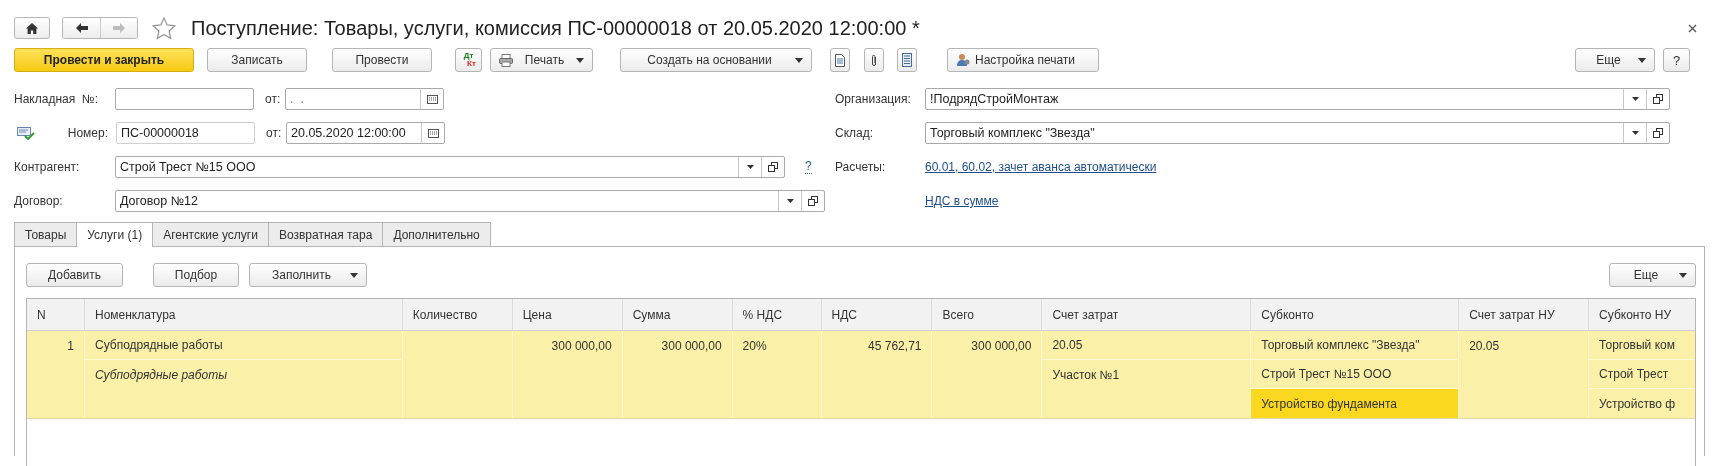 The height and width of the screenshot is (466, 1717). What do you see at coordinates (41, 314) in the screenshot?
I see `column-header: N` at bounding box center [41, 314].